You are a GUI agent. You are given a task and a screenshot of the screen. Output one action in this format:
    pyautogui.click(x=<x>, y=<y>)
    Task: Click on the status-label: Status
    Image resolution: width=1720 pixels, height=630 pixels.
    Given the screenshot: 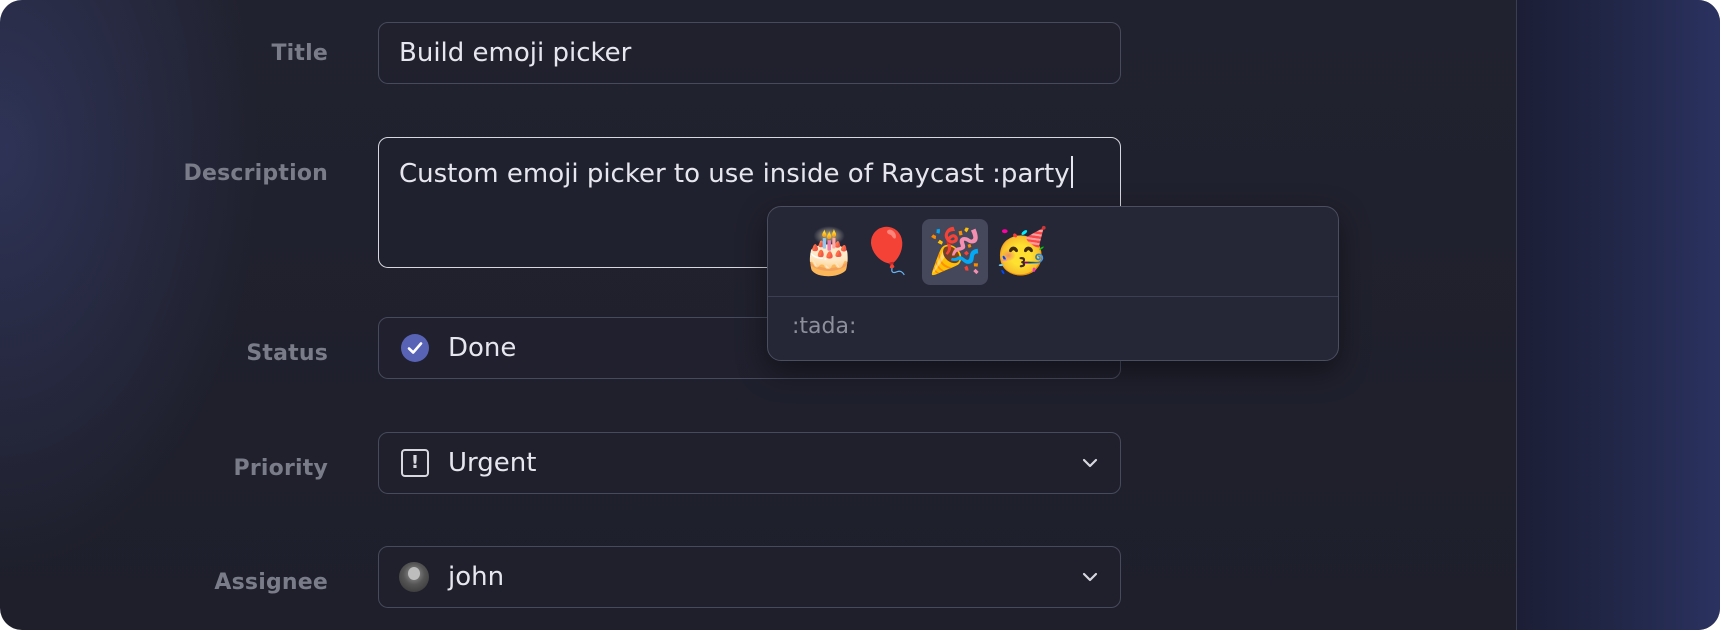 What is the action you would take?
    pyautogui.click(x=287, y=353)
    